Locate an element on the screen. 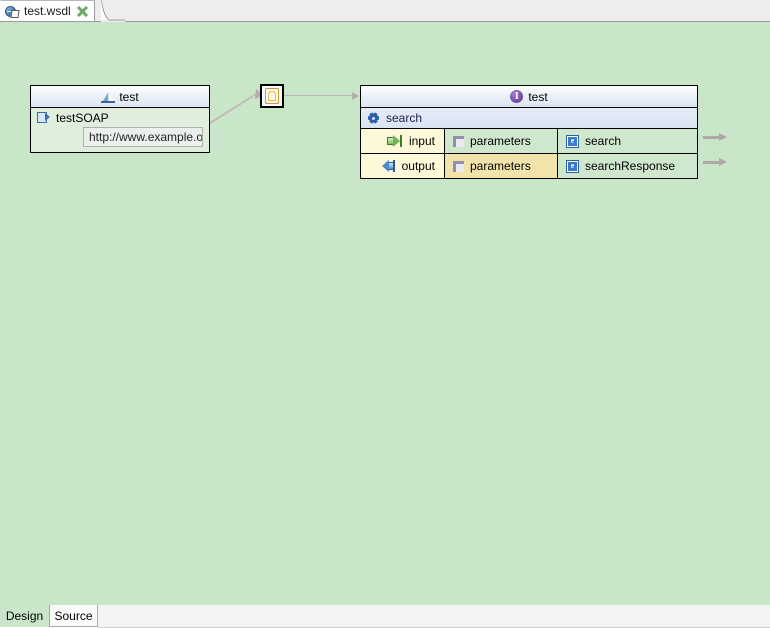 The height and width of the screenshot is (628, 770). message-kind-cell-input: input is located at coordinates (403, 141).